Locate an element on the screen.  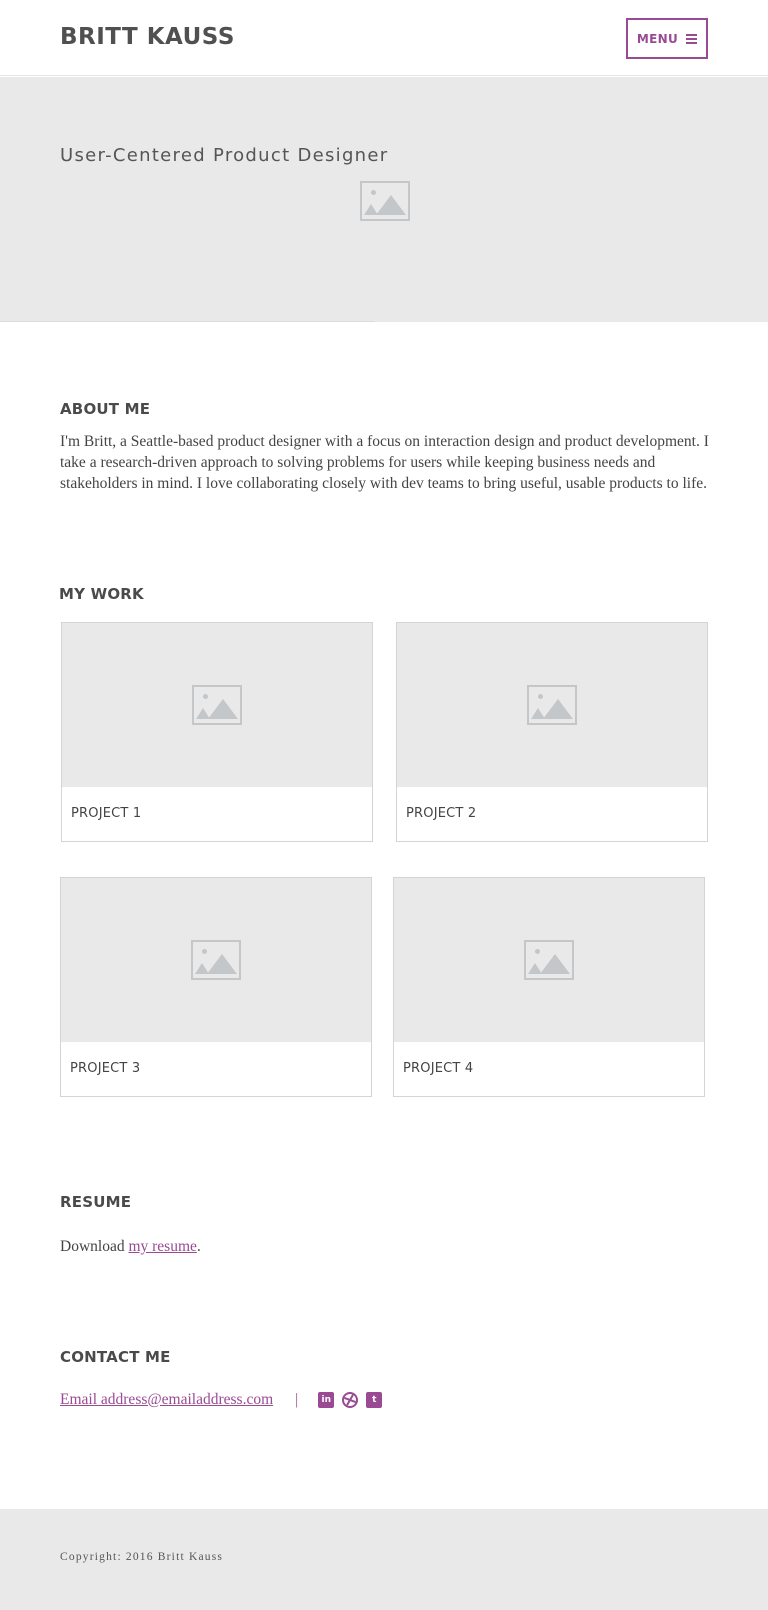
project-label: PROJECT 2 is located at coordinates (441, 813).